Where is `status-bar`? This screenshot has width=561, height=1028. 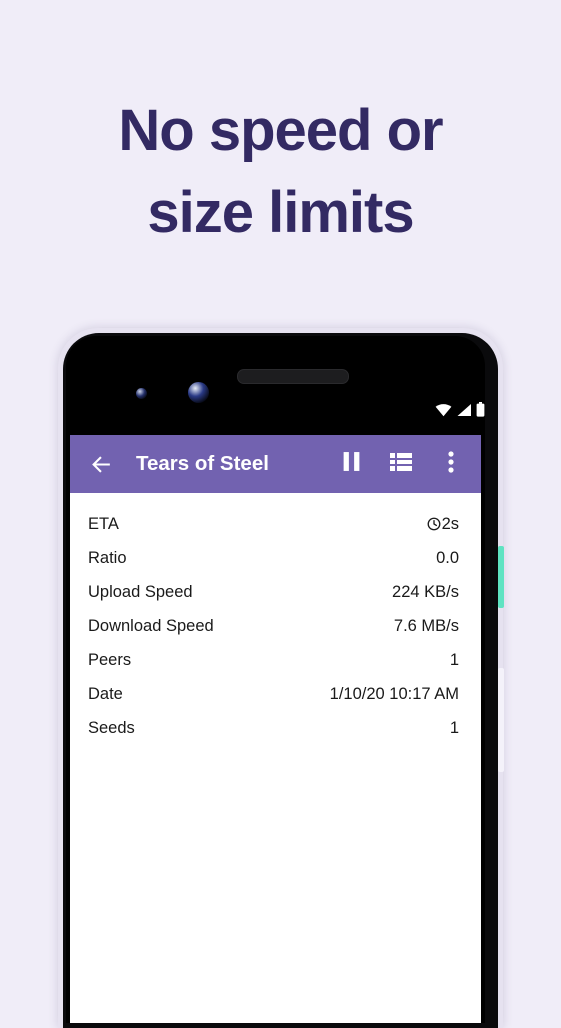 status-bar is located at coordinates (460, 409).